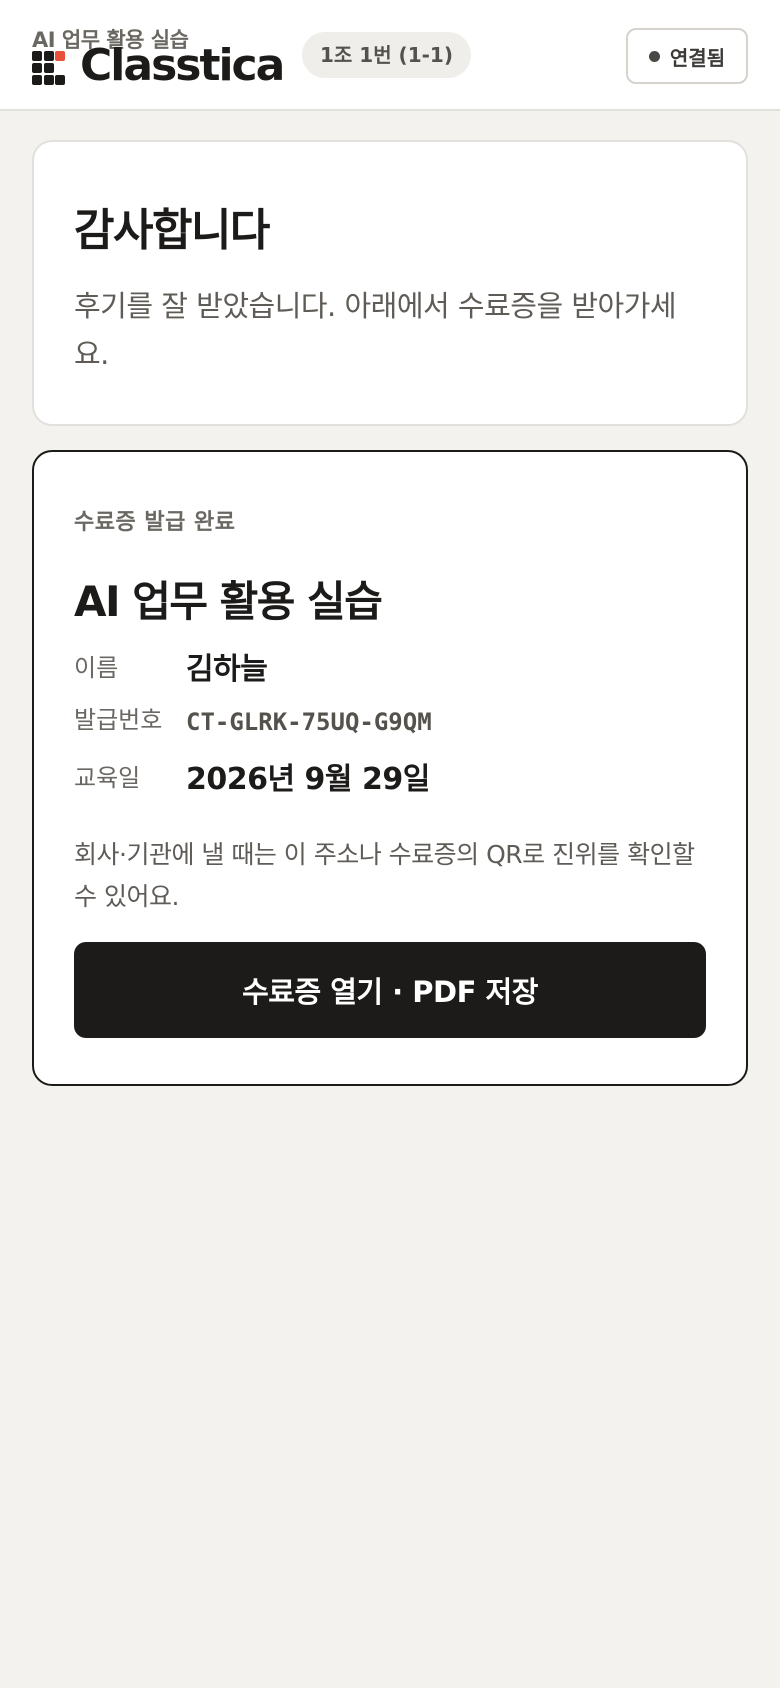  I want to click on open-certificate-button: 수료증 열기 · PDF 저장, so click(390, 990).